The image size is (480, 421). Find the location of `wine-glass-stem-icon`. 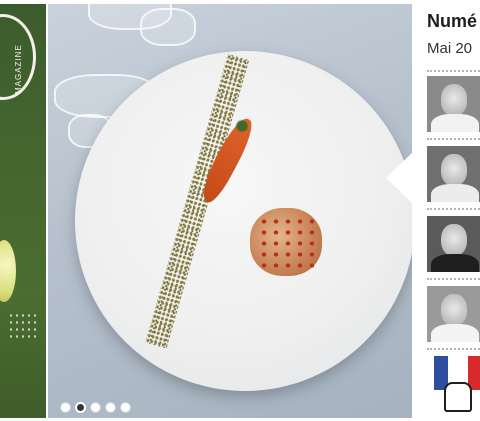

wine-glass-stem-icon is located at coordinates (168, 27).